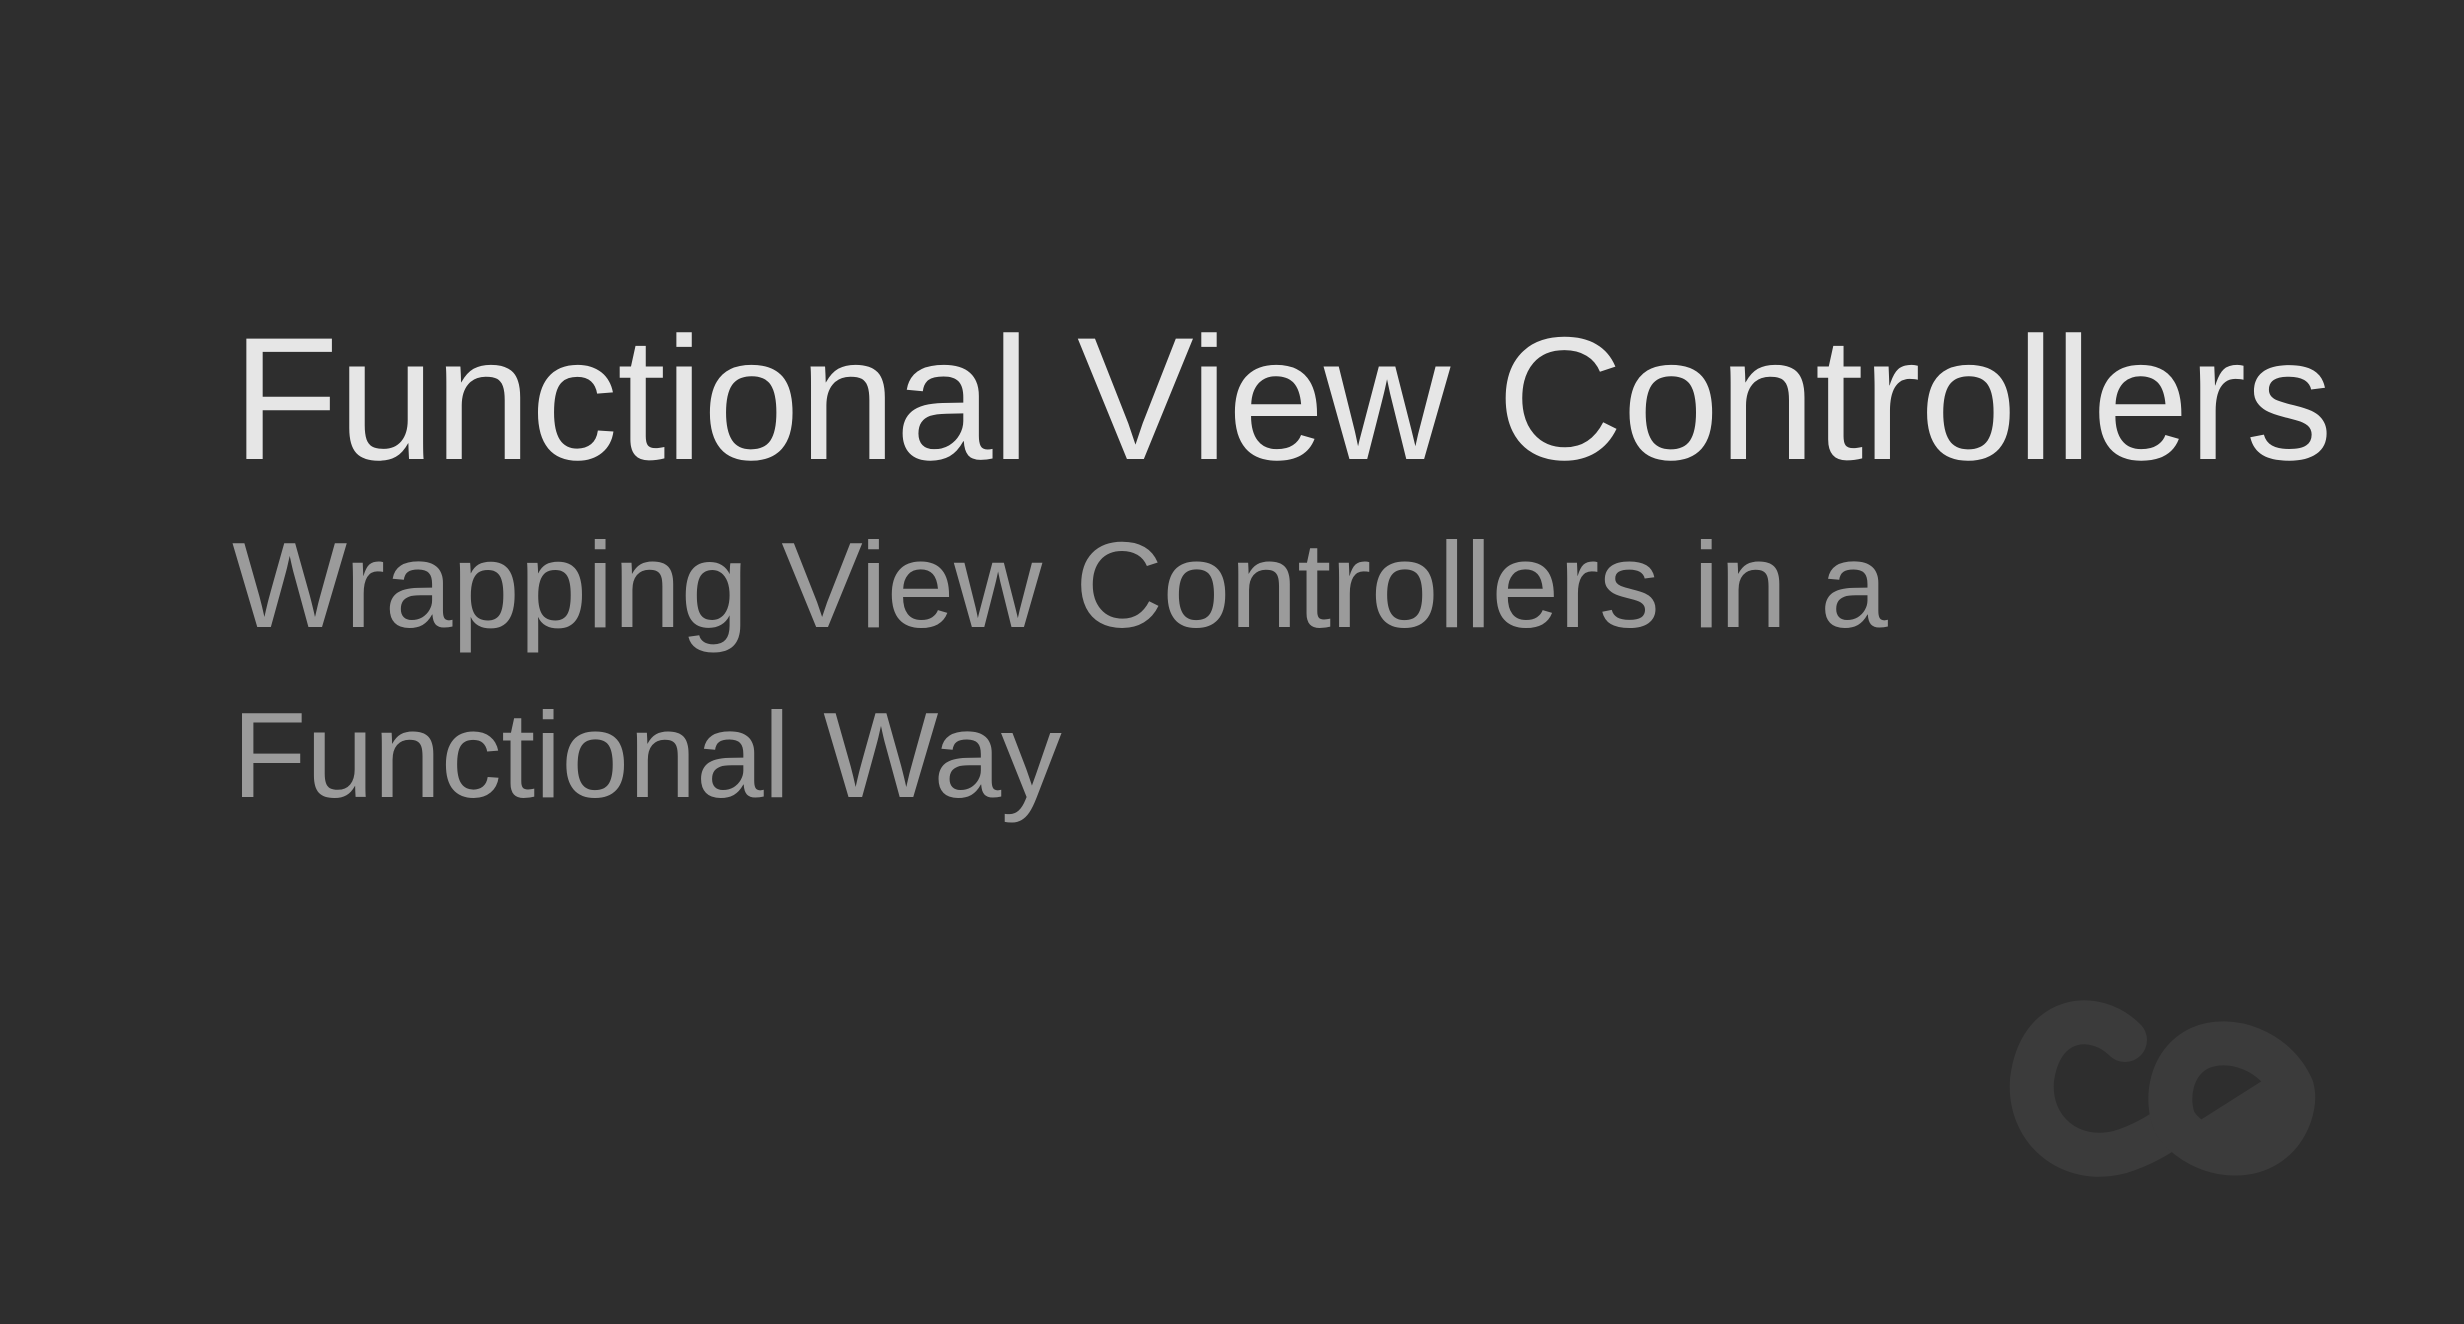 The image size is (2464, 1324). Describe the element at coordinates (1282, 399) in the screenshot. I see `slide-title: Functional View Controllers` at that location.